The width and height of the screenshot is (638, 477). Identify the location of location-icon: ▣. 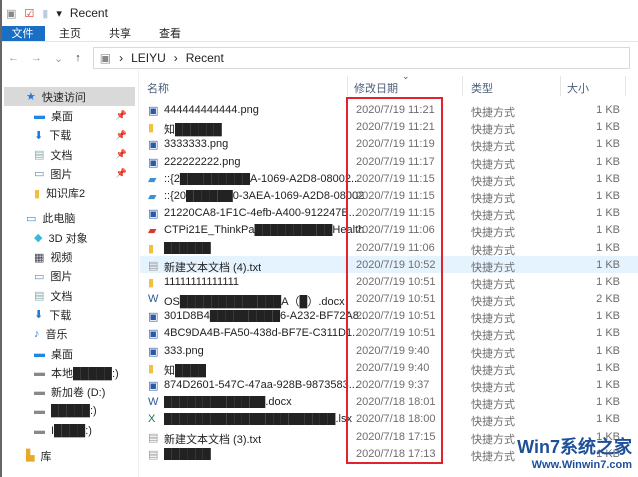
(105, 58).